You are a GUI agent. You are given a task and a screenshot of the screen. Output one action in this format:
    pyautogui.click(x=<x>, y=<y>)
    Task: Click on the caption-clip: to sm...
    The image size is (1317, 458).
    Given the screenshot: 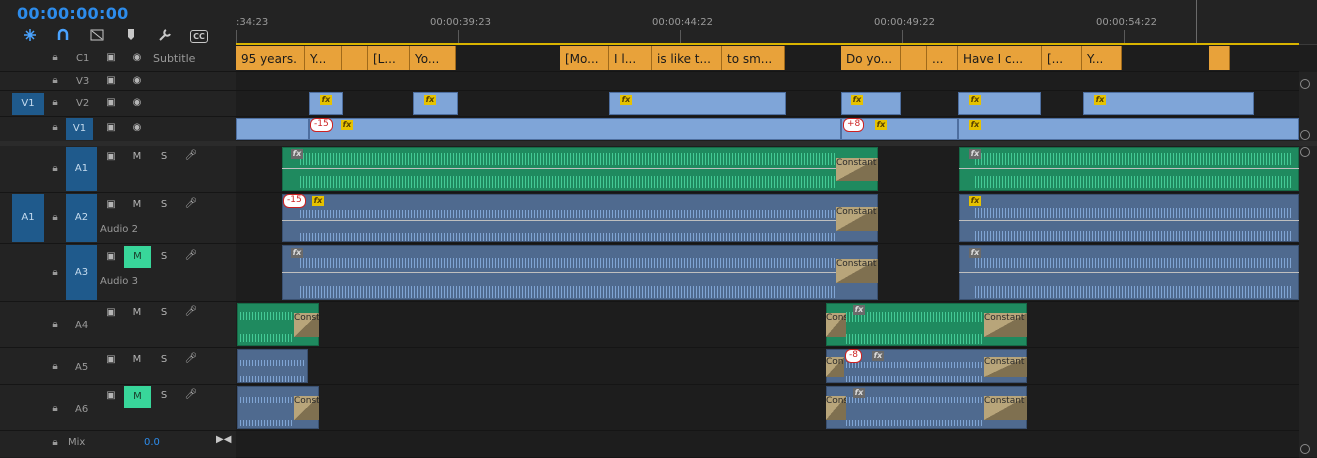 What is the action you would take?
    pyautogui.click(x=753, y=58)
    